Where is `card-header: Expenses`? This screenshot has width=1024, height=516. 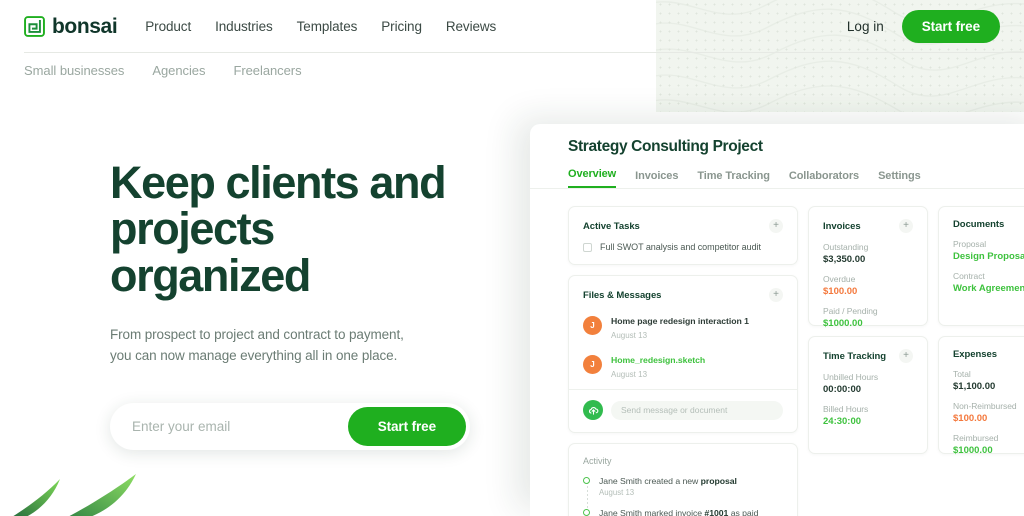 card-header: Expenses is located at coordinates (988, 354).